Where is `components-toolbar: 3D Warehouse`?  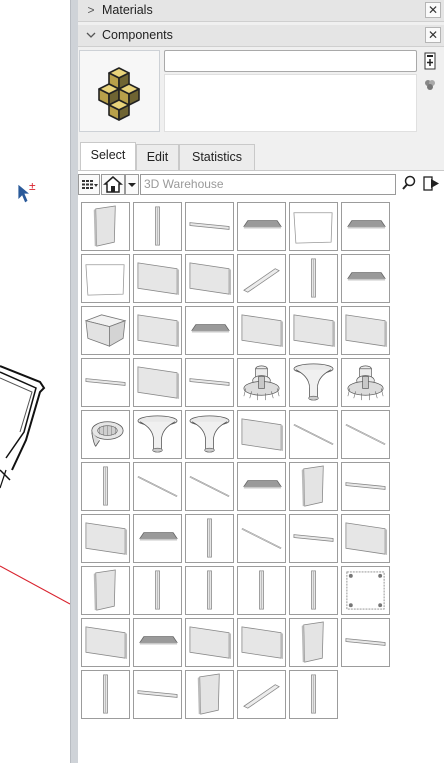 components-toolbar: 3D Warehouse is located at coordinates (261, 185).